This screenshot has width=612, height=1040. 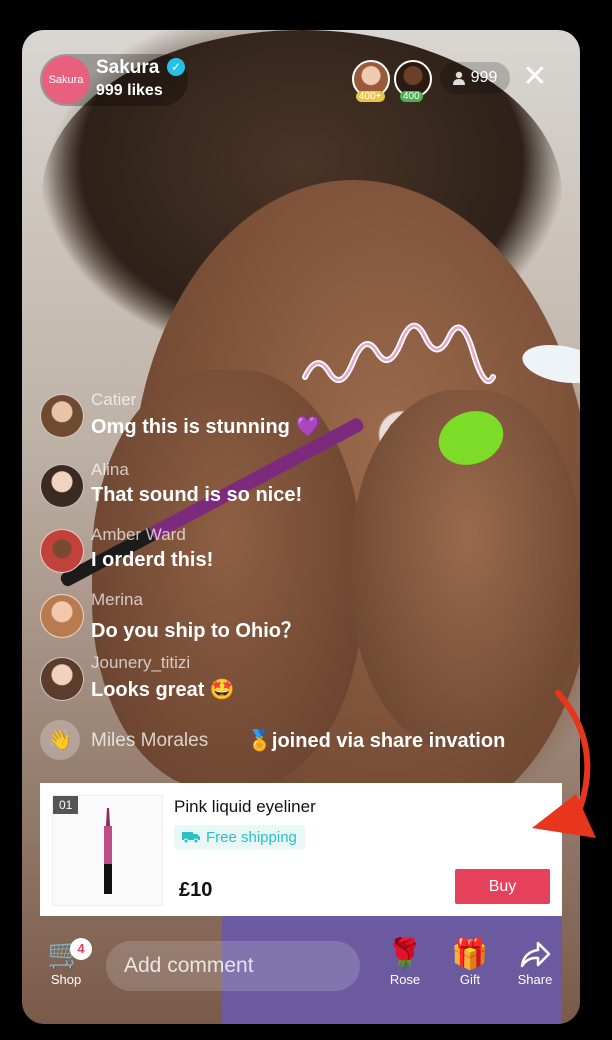 What do you see at coordinates (470, 954) in the screenshot?
I see `gift-icon: 🎁` at bounding box center [470, 954].